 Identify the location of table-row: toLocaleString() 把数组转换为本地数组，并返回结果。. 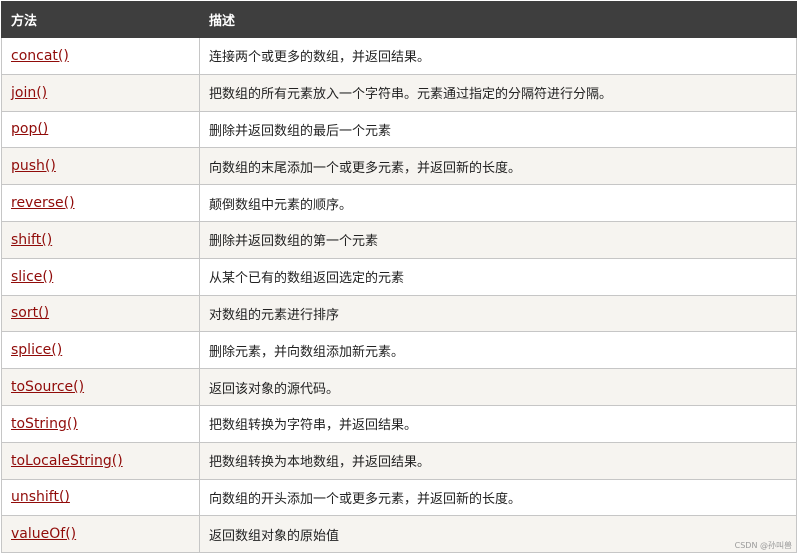
(399, 460).